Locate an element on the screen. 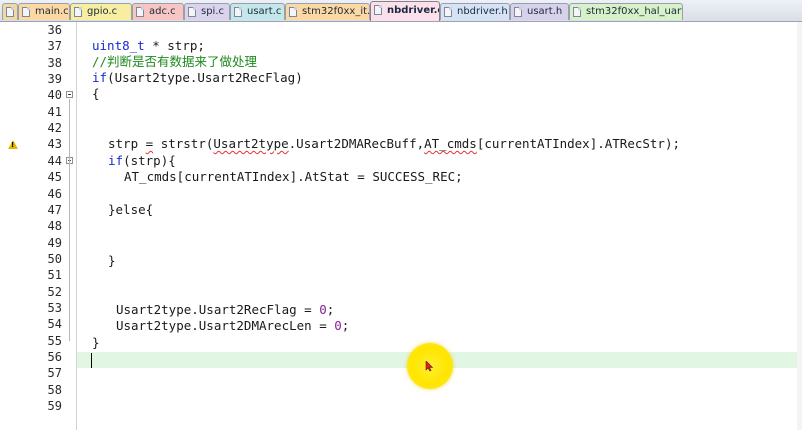 The image size is (802, 430). tab-usart-c: usart.c is located at coordinates (257, 11).